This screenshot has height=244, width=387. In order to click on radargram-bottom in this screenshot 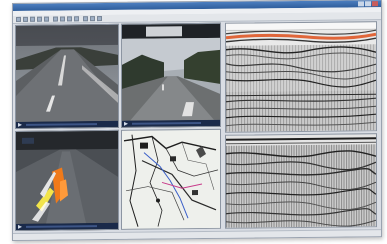, I will do `click(301, 181)`.